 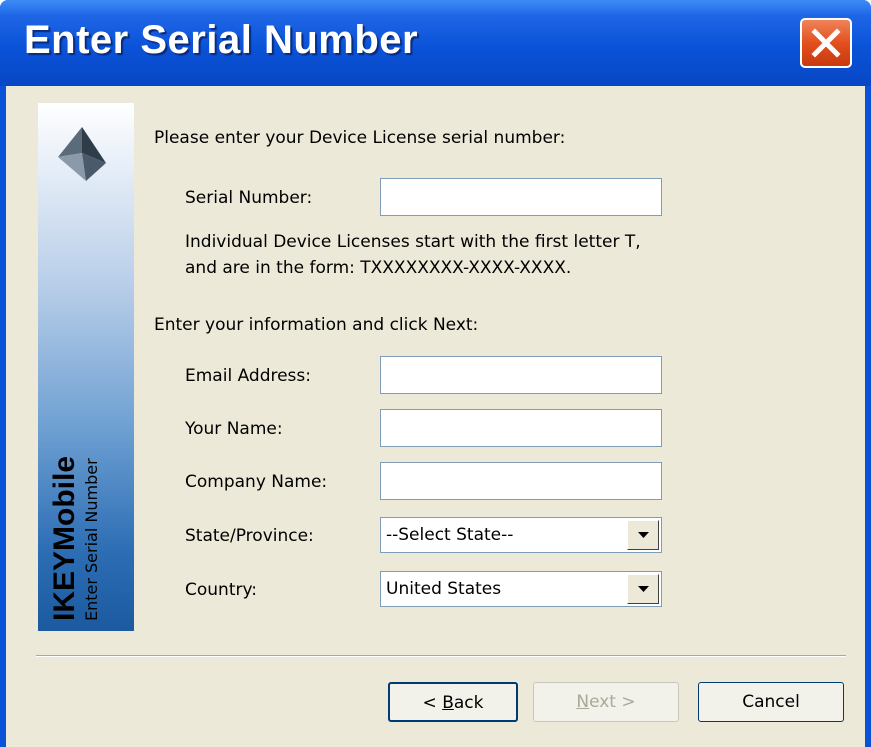 I want to click on country-value: United States, so click(x=444, y=589).